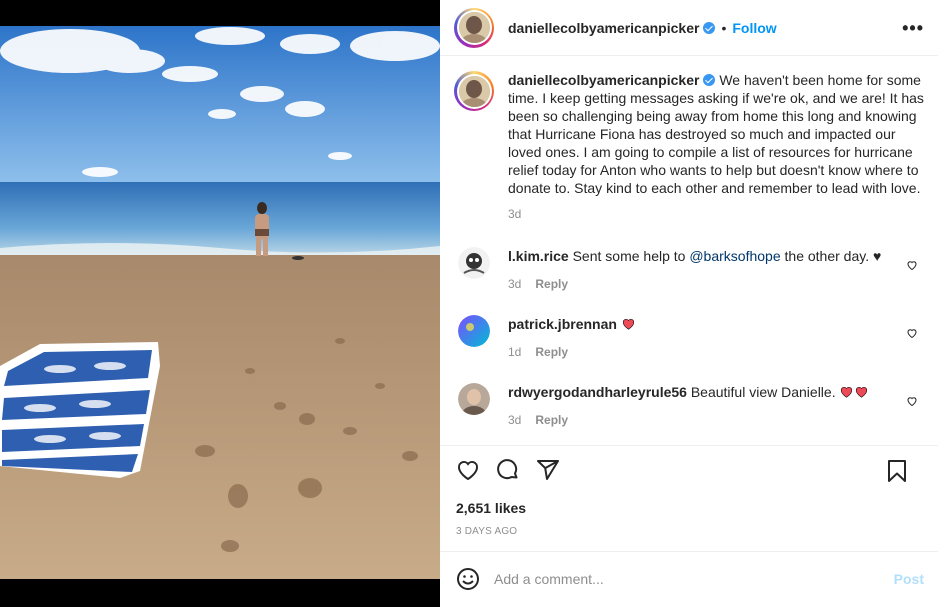 Image resolution: width=938 pixels, height=607 pixels. I want to click on comment-username: patrick.jbrennan, so click(562, 324).